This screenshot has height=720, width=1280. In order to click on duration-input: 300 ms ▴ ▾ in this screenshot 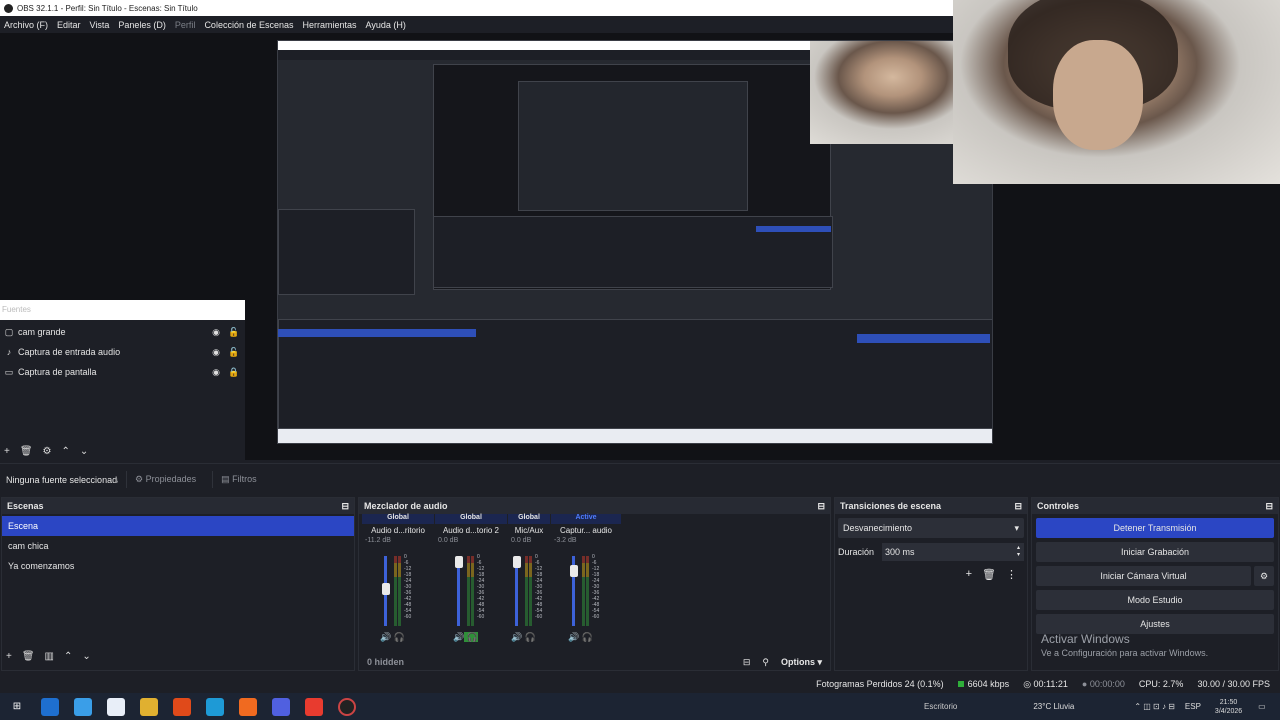, I will do `click(953, 552)`.